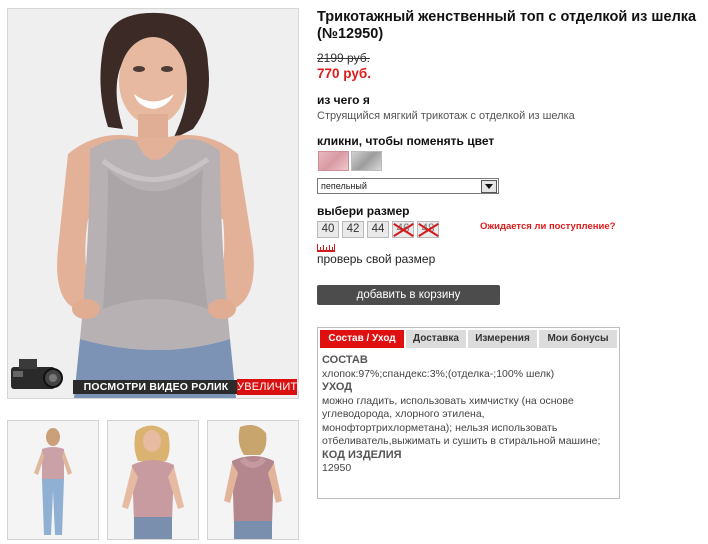 The width and height of the screenshot is (708, 544). What do you see at coordinates (353, 229) in the screenshot?
I see `size-option-42: 42` at bounding box center [353, 229].